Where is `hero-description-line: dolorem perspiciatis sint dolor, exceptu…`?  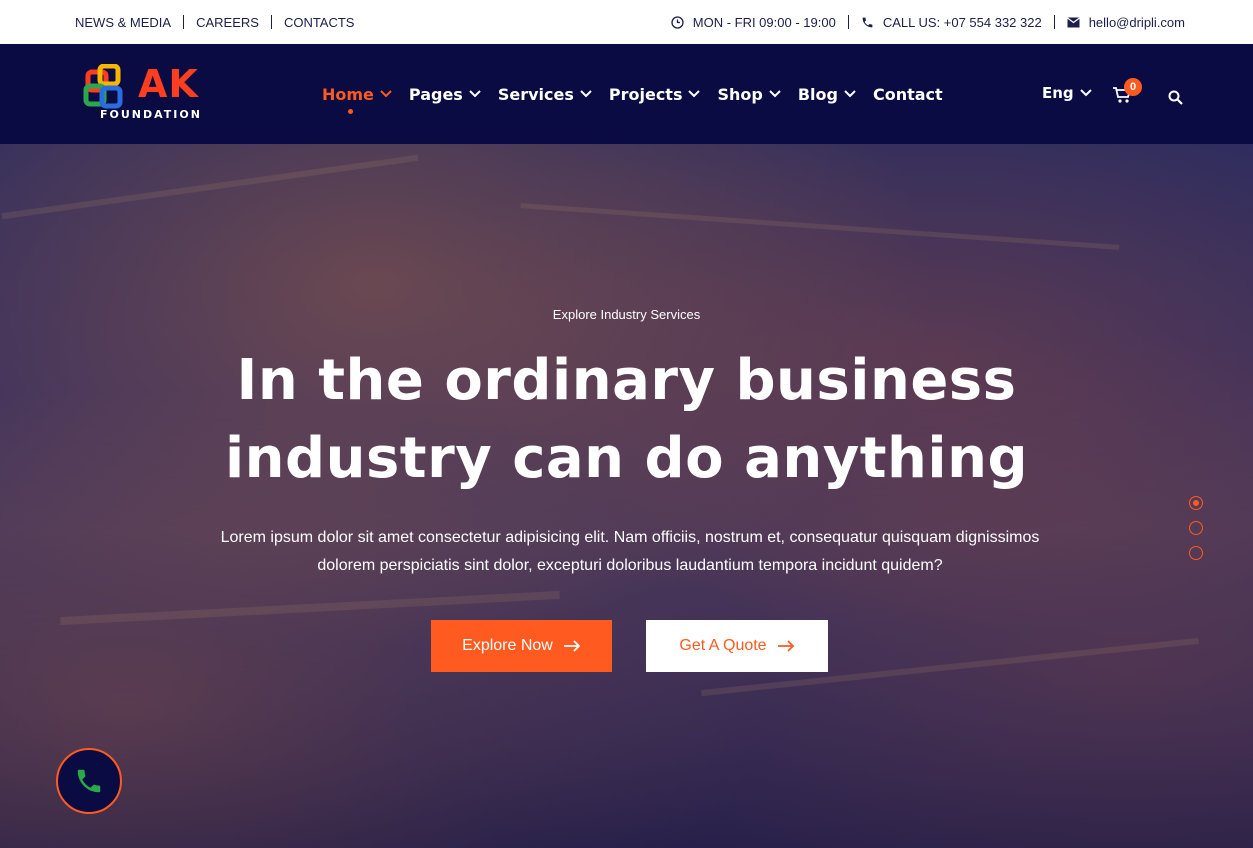
hero-description-line: dolorem perspiciatis sint dolor, exceptu… is located at coordinates (630, 565).